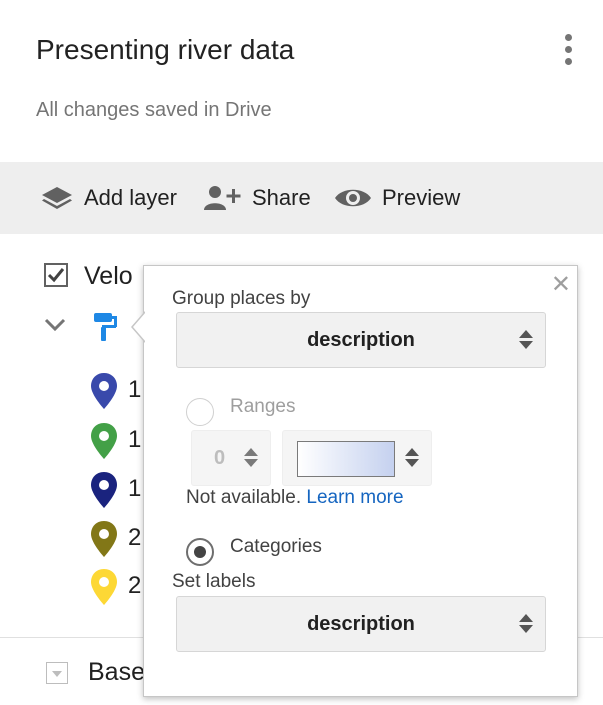 The width and height of the screenshot is (603, 705). What do you see at coordinates (138, 327) in the screenshot?
I see `popup-arrow` at bounding box center [138, 327].